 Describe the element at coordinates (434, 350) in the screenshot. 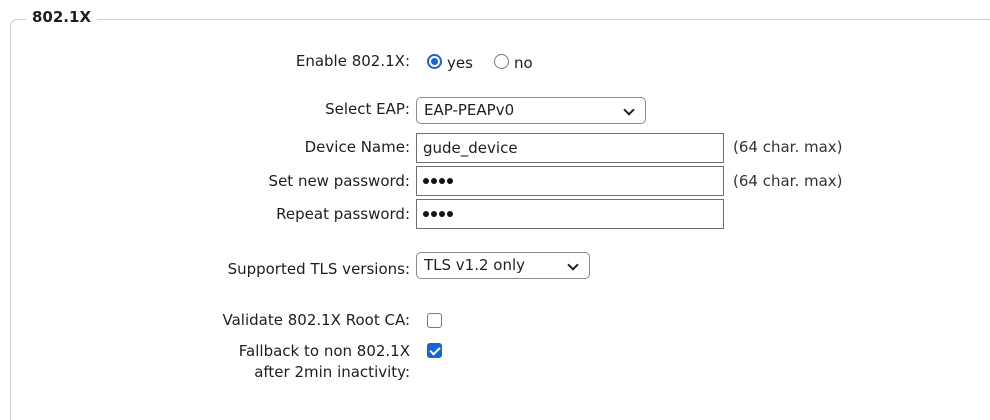

I see `fallback-checkbox` at that location.